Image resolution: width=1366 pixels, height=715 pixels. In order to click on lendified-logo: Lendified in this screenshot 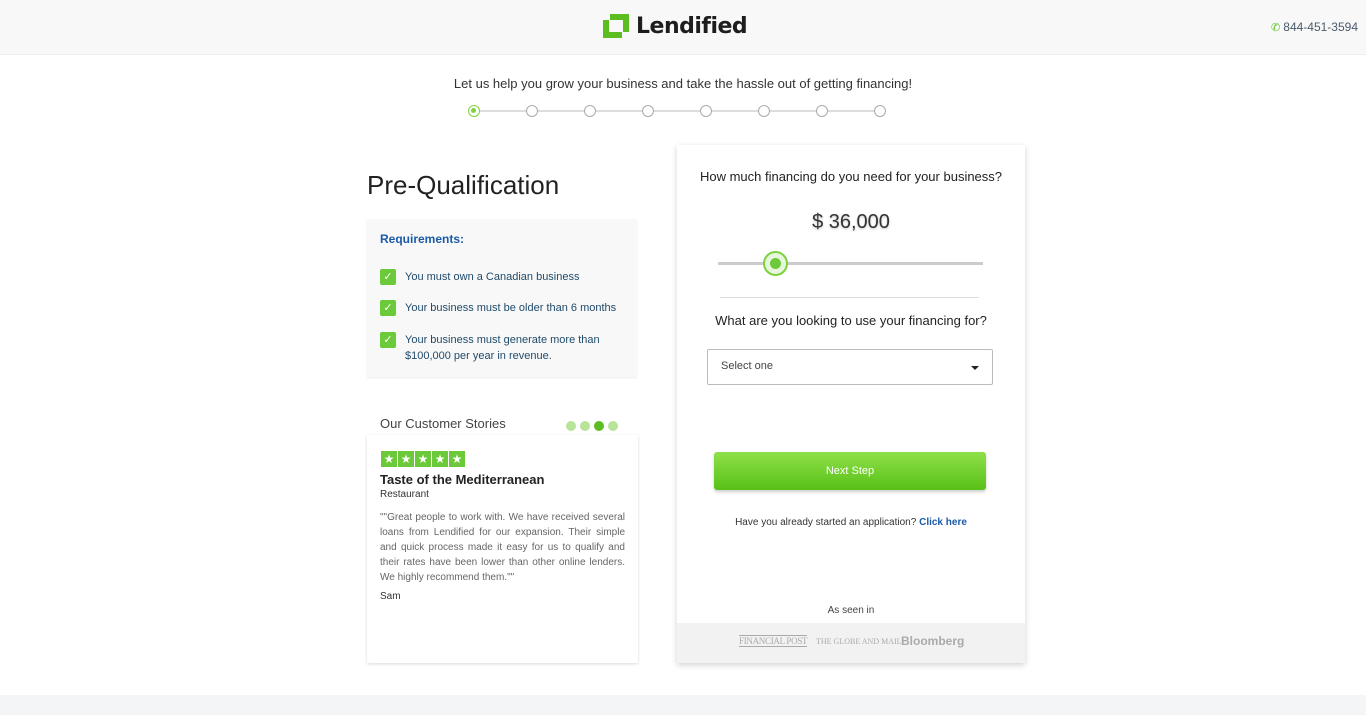, I will do `click(675, 26)`.